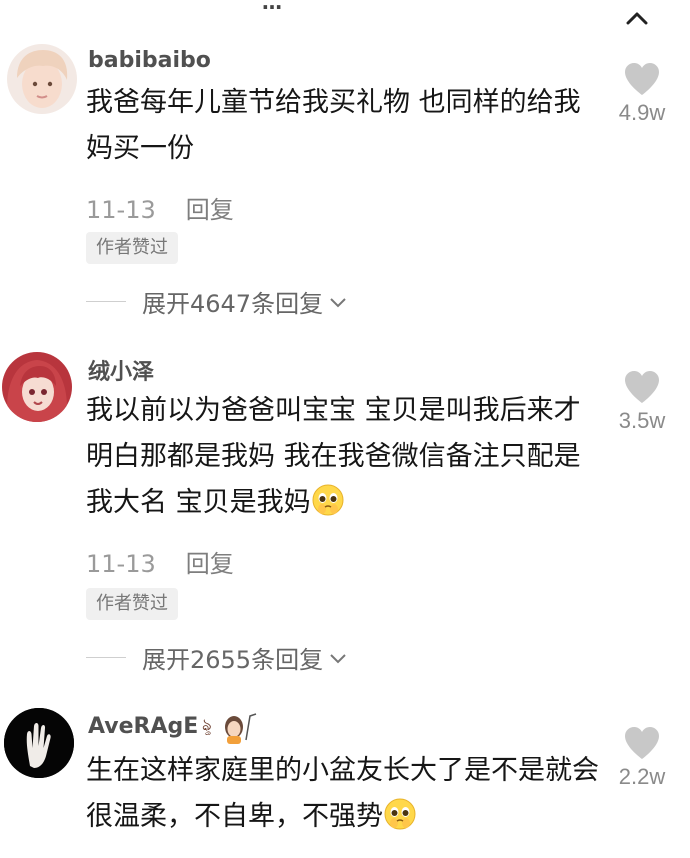 The height and width of the screenshot is (858, 690). Describe the element at coordinates (642, 776) in the screenshot. I see `like-count: 2.2w` at that location.